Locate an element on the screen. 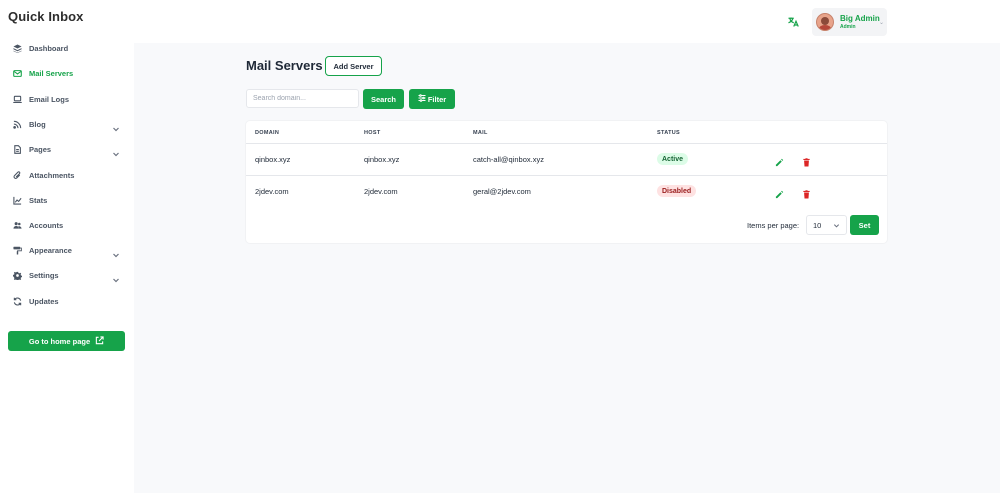 This screenshot has height=493, width=1000. user-name: Big Admin is located at coordinates (860, 18).